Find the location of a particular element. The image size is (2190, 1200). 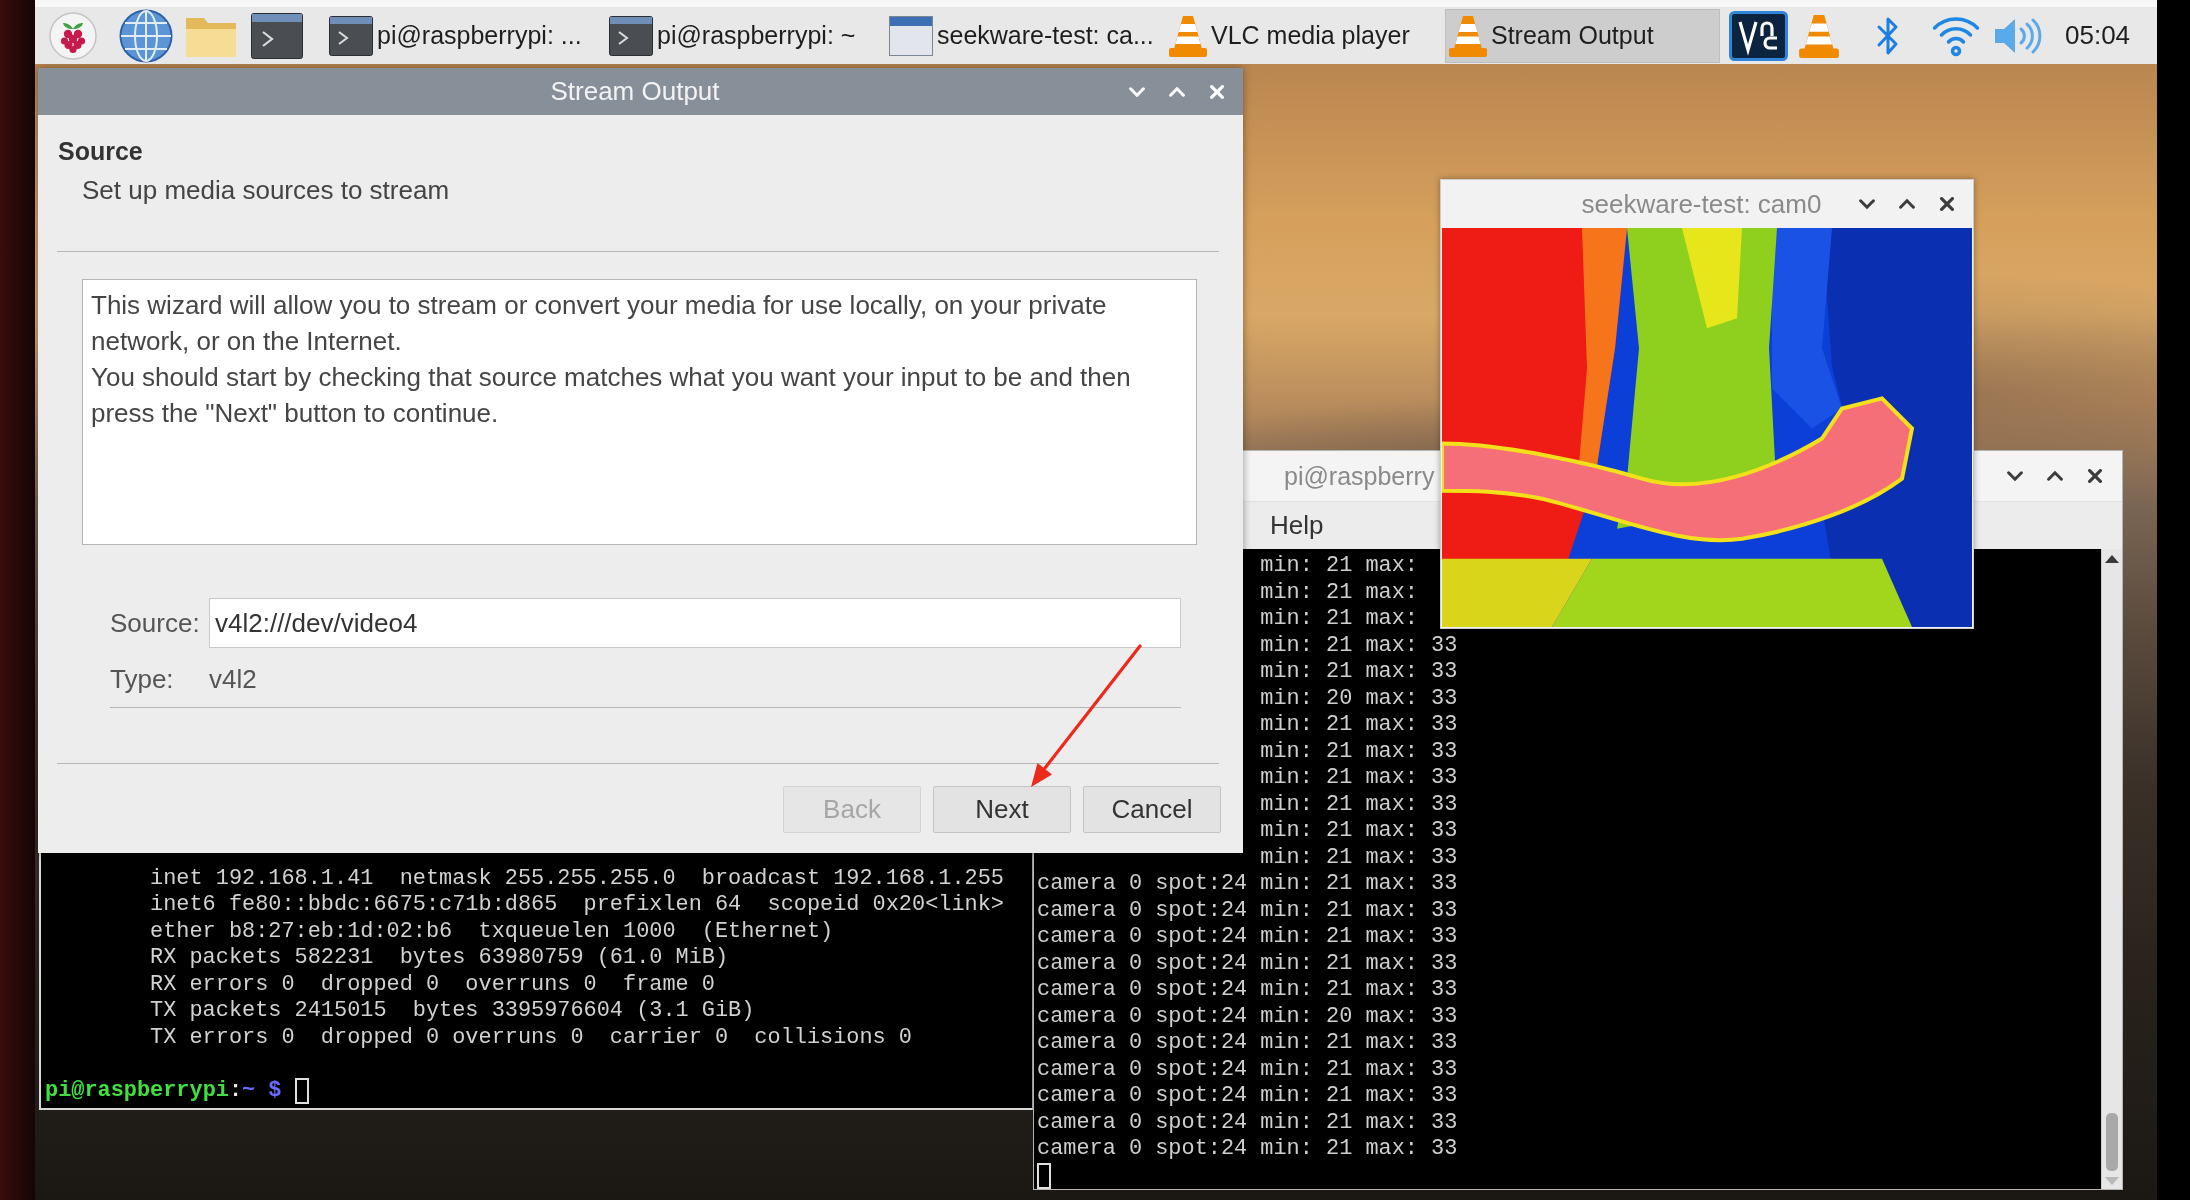

terminal-prompt: pi@raspberrypi:~ $ is located at coordinates (163, 1090).